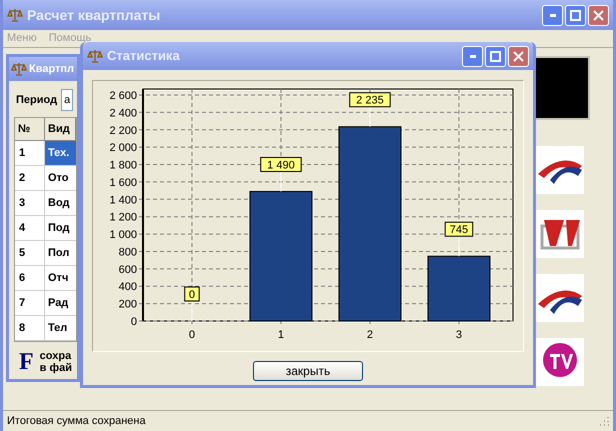 The image size is (616, 431). I want to click on table-cell: Под, so click(60, 228).